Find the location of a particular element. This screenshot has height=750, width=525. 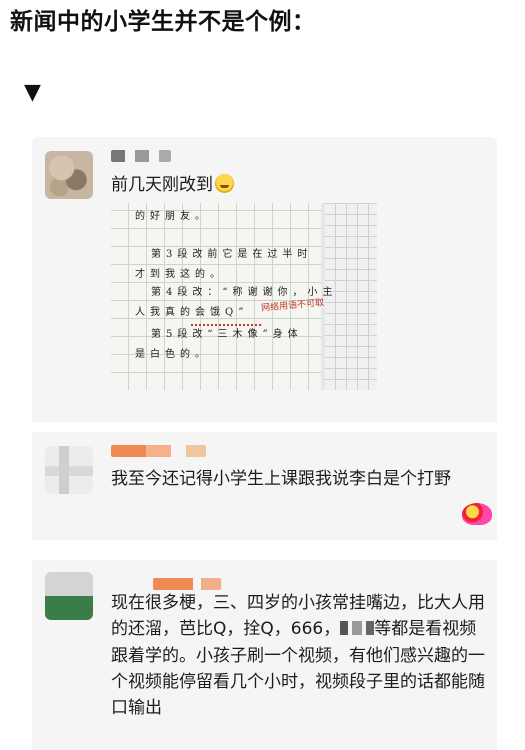

handwritten-line: 人我真的会饿Q” is located at coordinates (192, 312).